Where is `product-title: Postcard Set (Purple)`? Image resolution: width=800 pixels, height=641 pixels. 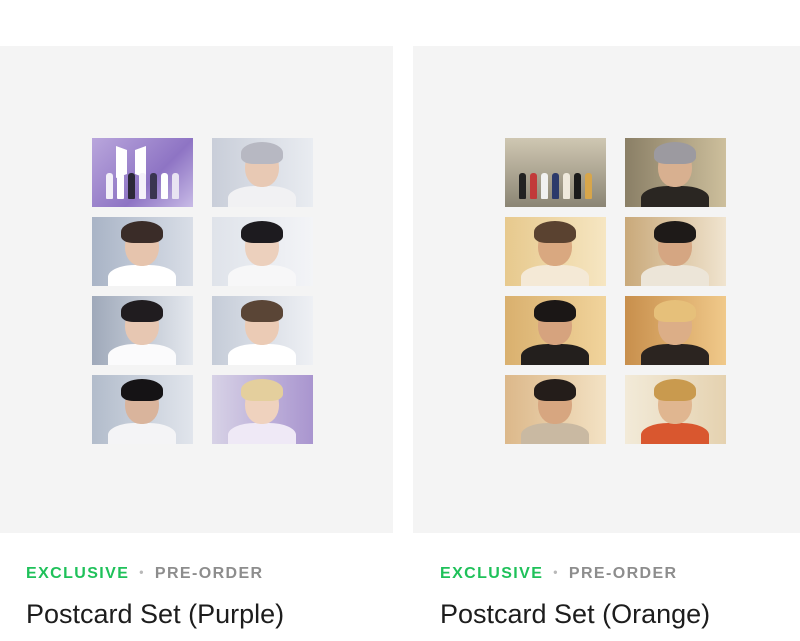 product-title: Postcard Set (Purple) is located at coordinates (155, 614).